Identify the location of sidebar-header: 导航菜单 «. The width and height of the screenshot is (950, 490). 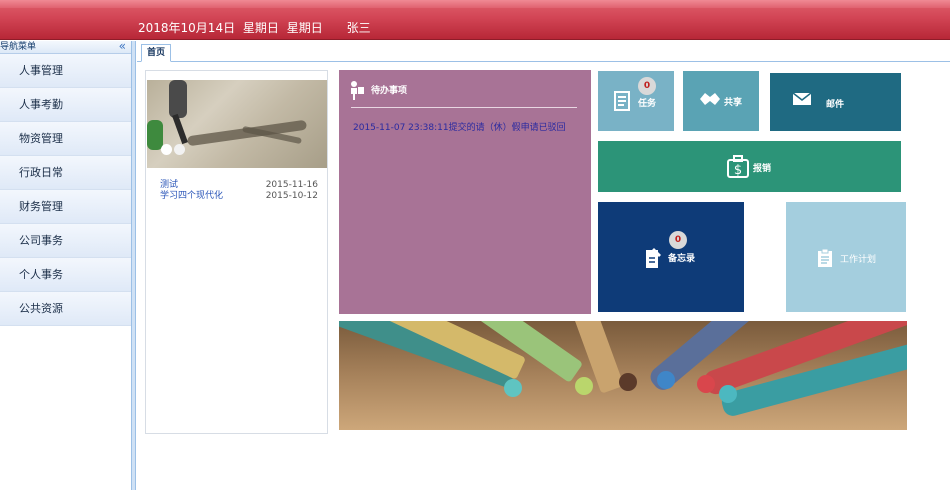
(65, 46).